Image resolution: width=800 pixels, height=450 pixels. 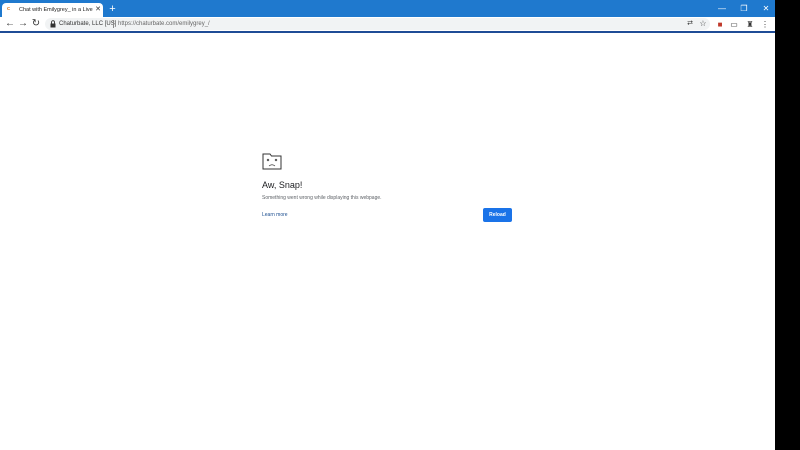 I want to click on close-window-button: ✕, so click(x=766, y=8).